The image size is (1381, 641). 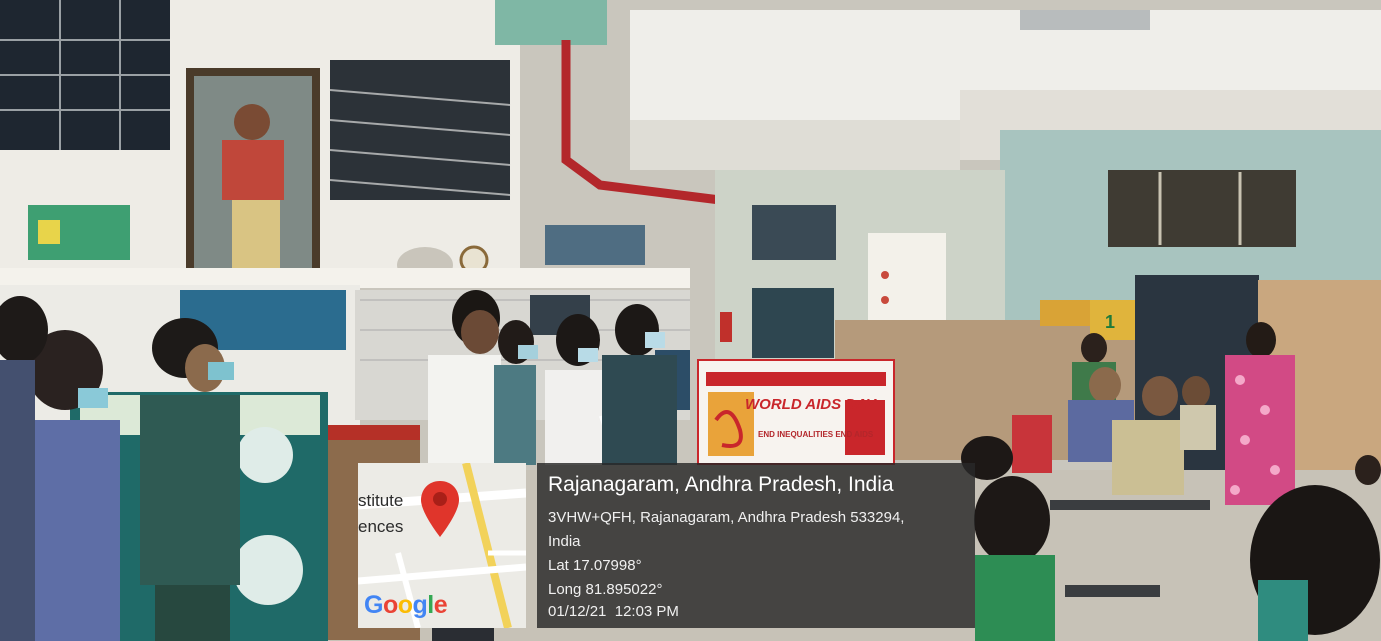 What do you see at coordinates (810, 404) in the screenshot?
I see `banner-title: WORLD AIDS DAY` at bounding box center [810, 404].